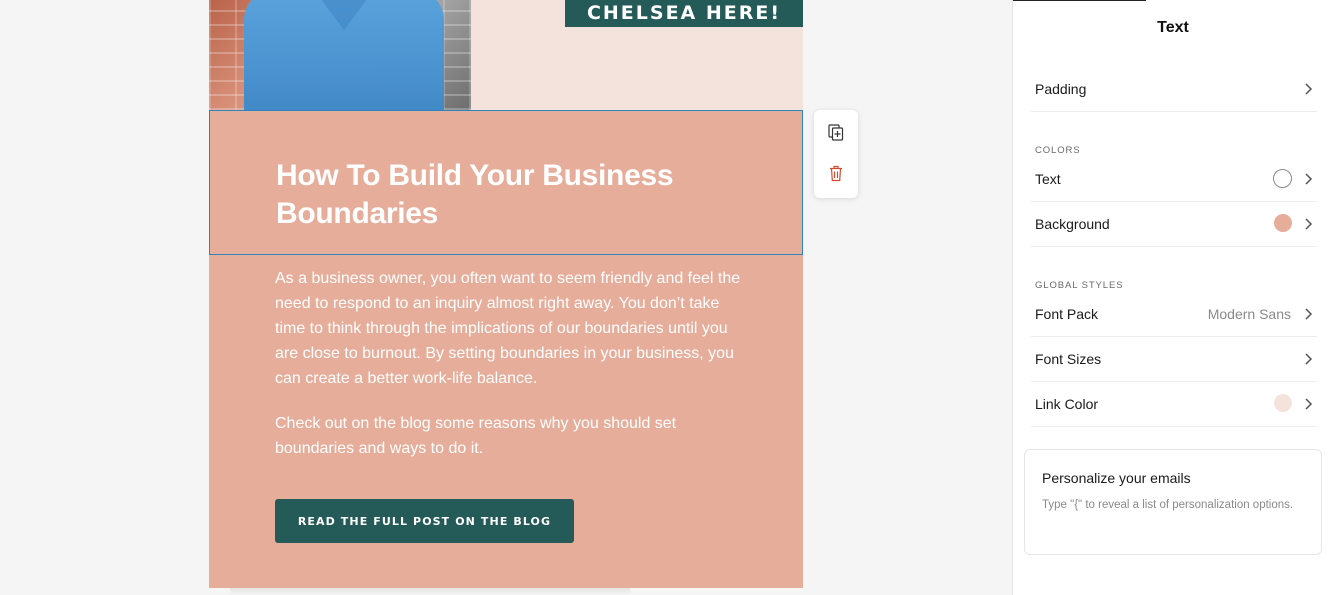 Image resolution: width=1332 pixels, height=595 pixels. What do you see at coordinates (1067, 404) in the screenshot?
I see `link-color-label: Link Color` at bounding box center [1067, 404].